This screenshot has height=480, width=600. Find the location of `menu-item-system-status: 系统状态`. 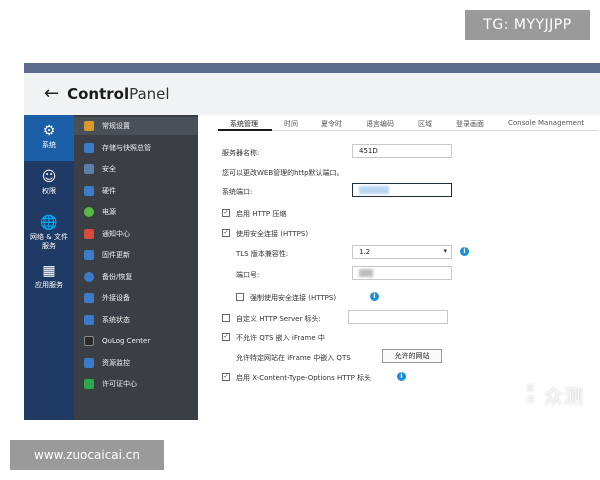

menu-item-system-status: 系统状态 is located at coordinates (136, 320).